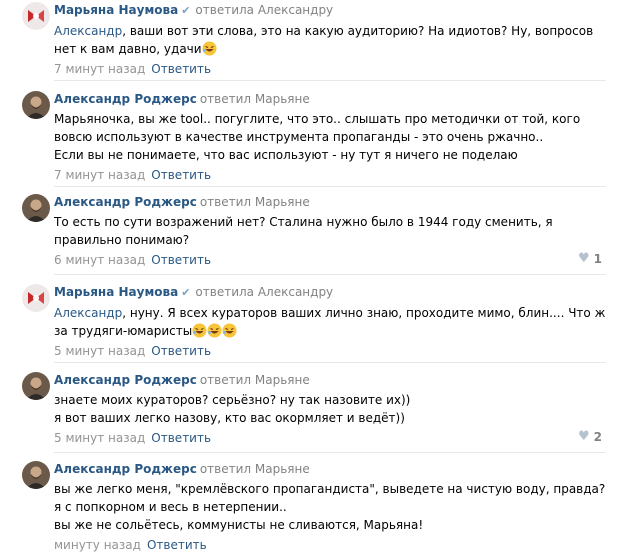  What do you see at coordinates (597, 436) in the screenshot?
I see `like-count: 2` at bounding box center [597, 436].